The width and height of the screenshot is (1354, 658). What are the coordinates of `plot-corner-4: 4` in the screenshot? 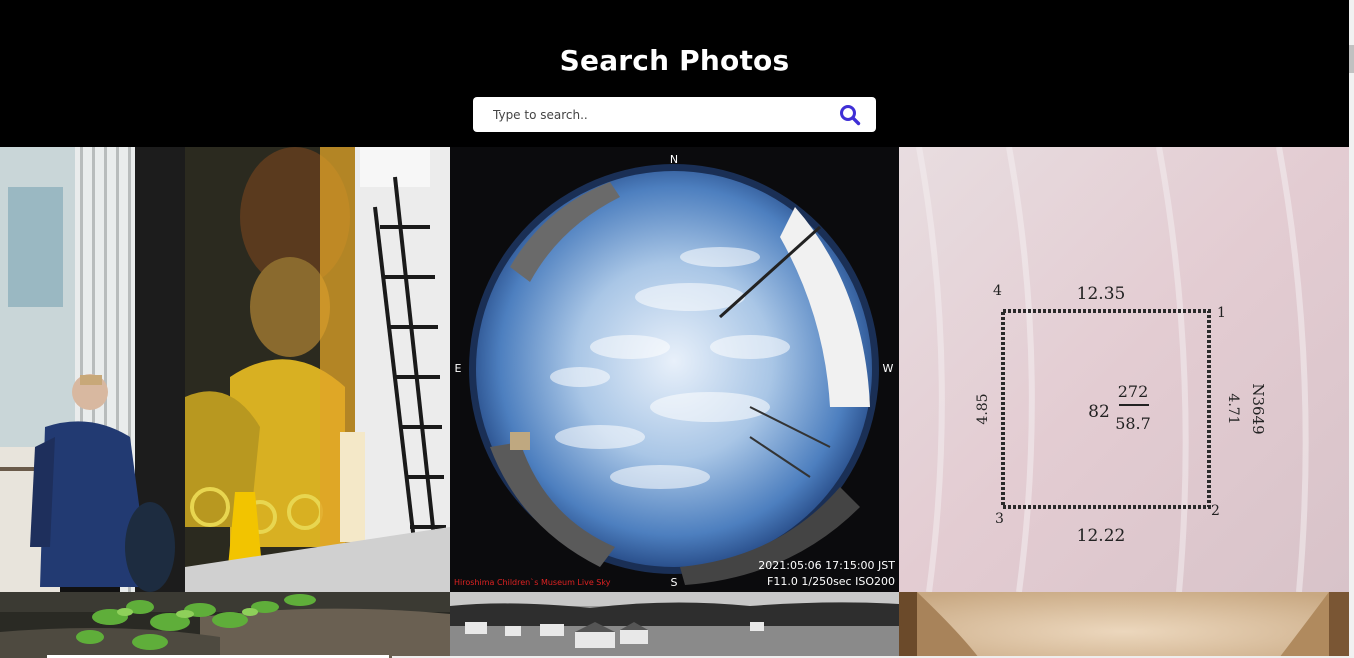 It's located at (997, 291).